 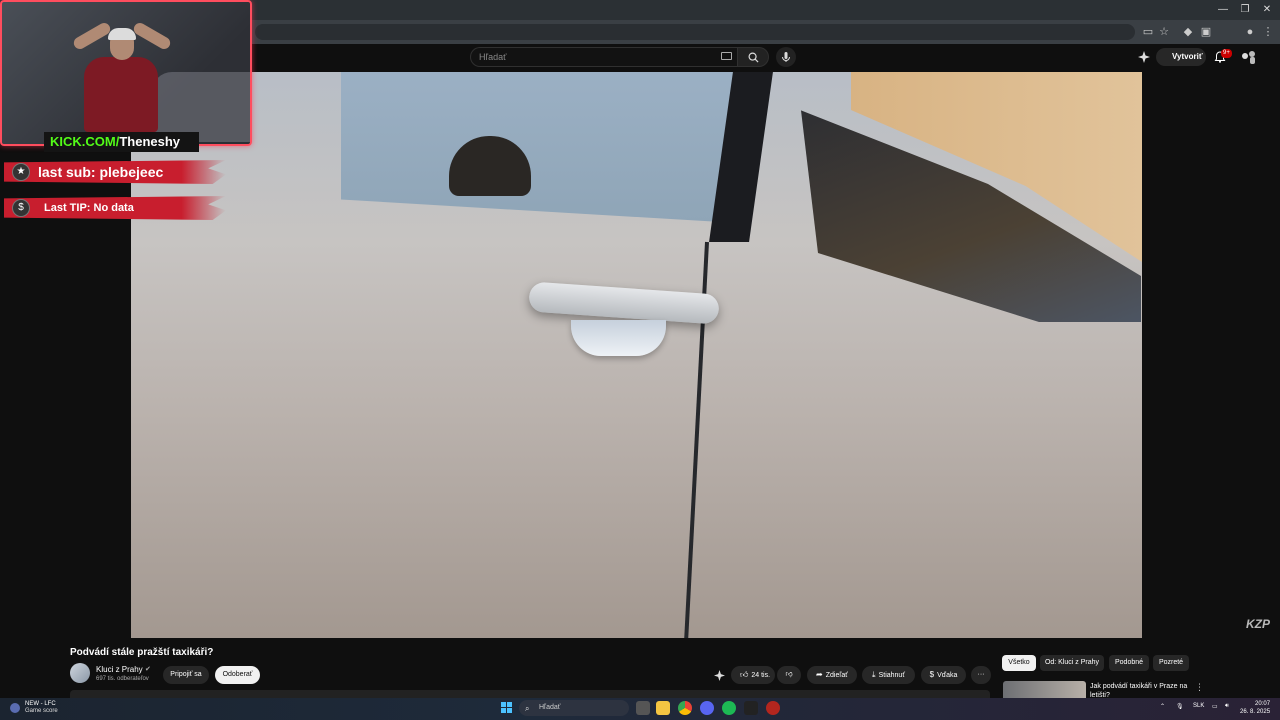 What do you see at coordinates (1258, 624) in the screenshot?
I see `channel-watermark: KZP` at bounding box center [1258, 624].